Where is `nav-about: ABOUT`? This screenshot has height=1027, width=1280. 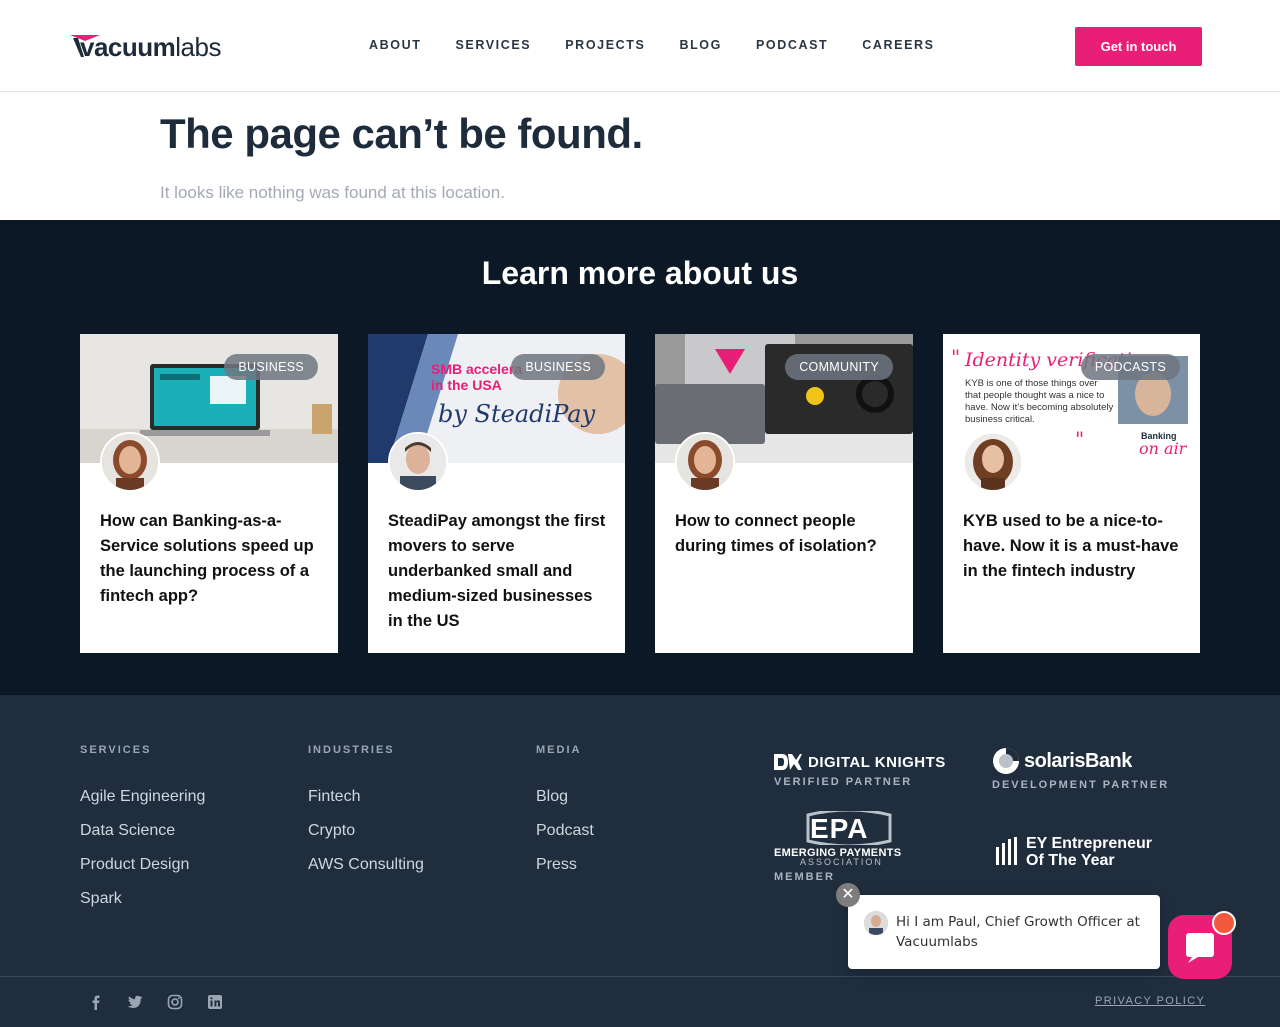 nav-about: ABOUT is located at coordinates (395, 45).